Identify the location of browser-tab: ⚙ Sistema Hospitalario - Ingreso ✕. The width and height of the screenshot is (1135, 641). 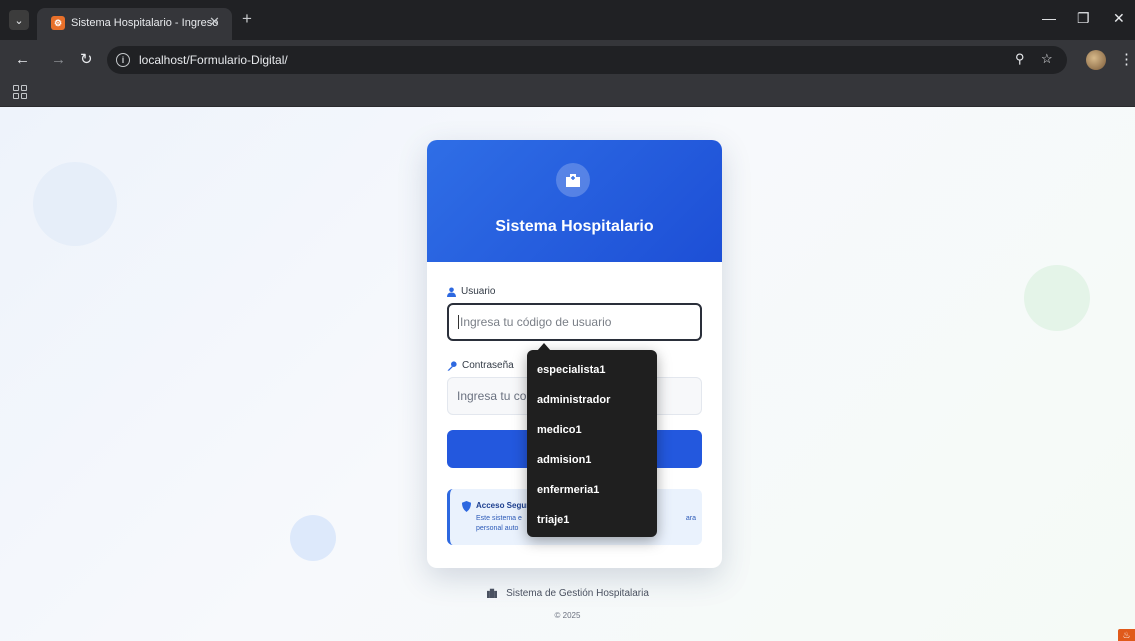
(134, 24).